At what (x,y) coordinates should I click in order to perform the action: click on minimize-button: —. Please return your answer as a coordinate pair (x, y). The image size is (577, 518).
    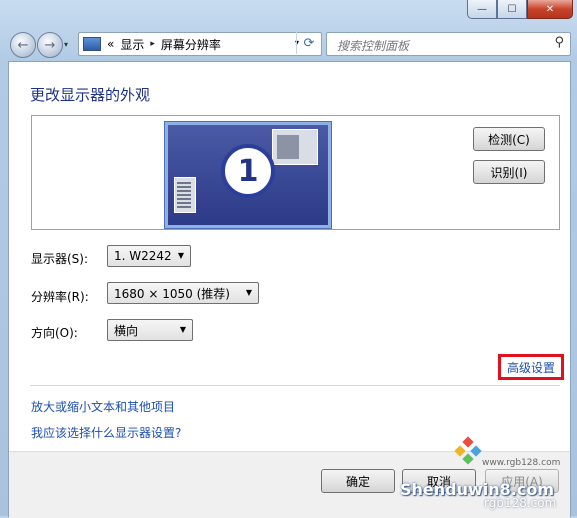
    Looking at the image, I should click on (482, 9).